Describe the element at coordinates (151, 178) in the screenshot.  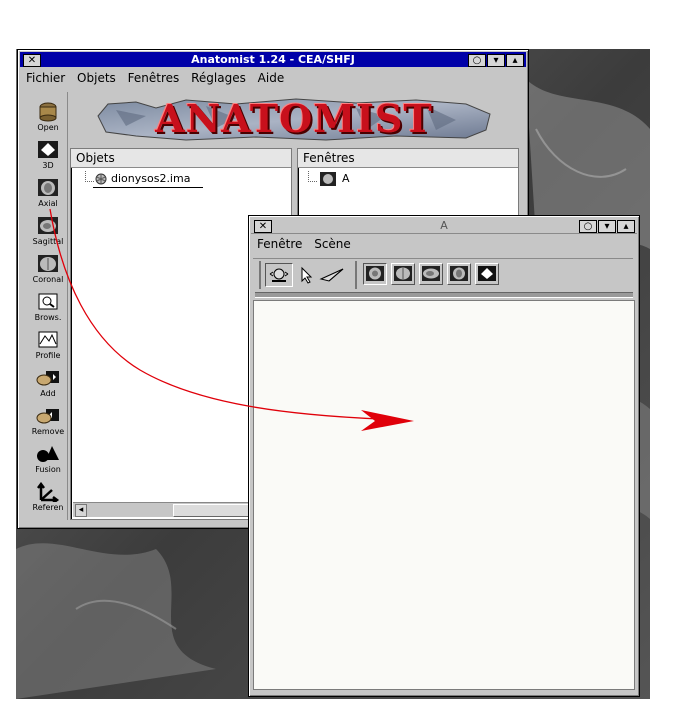
I see `object-item-label: dionysos2.ima` at that location.